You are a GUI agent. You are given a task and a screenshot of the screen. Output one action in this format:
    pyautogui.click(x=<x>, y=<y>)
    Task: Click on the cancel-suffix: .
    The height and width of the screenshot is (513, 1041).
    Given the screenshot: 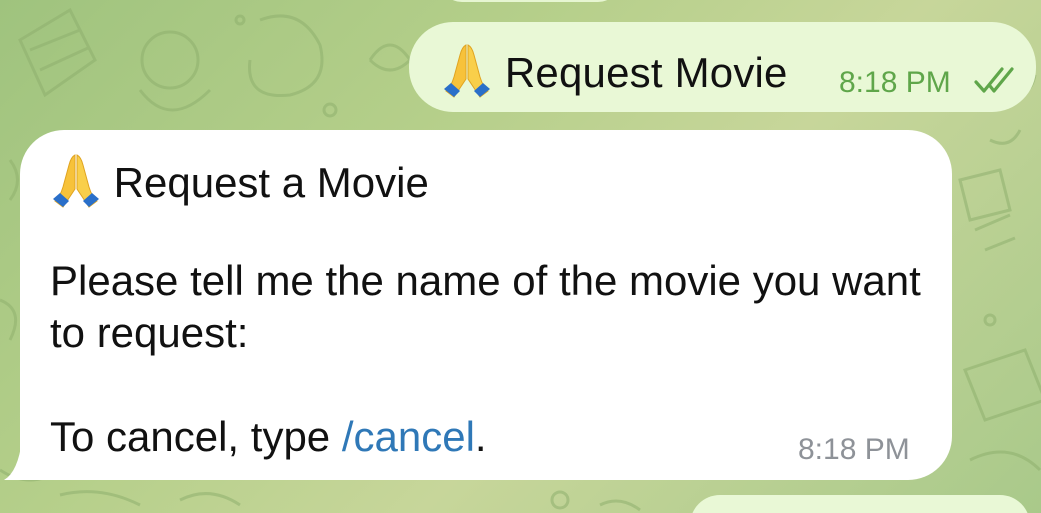 What is the action you would take?
    pyautogui.click(x=480, y=436)
    